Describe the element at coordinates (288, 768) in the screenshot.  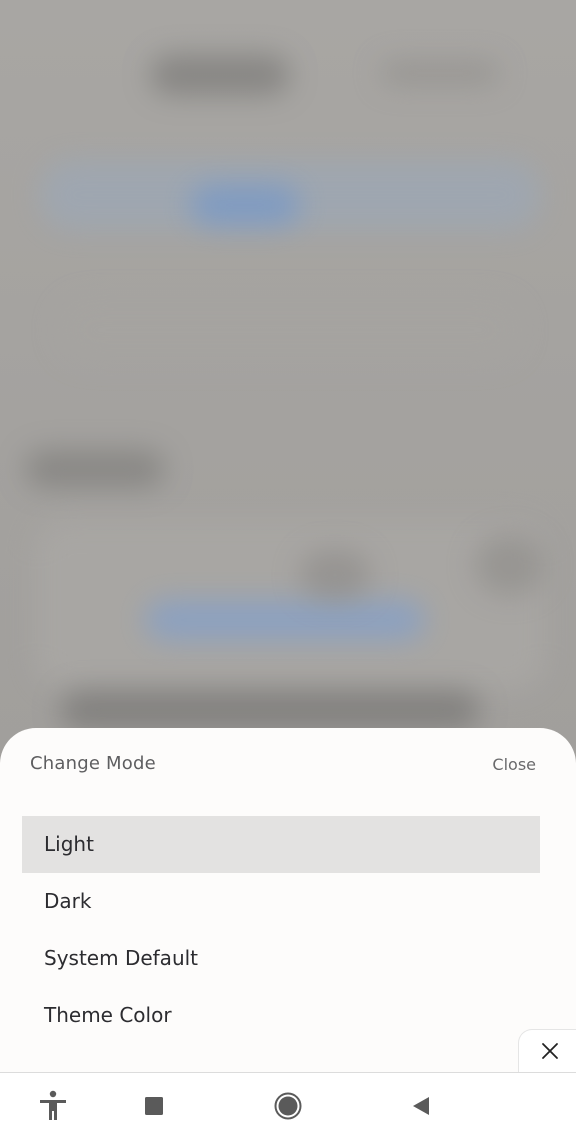
I see `sheet-header: Change Mode Close` at that location.